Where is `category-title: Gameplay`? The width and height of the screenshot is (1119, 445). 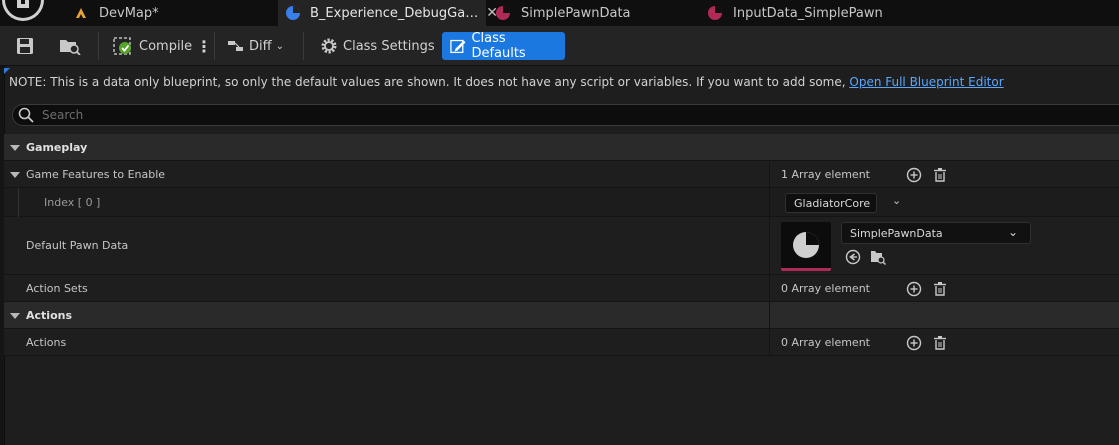
category-title: Gameplay is located at coordinates (57, 147).